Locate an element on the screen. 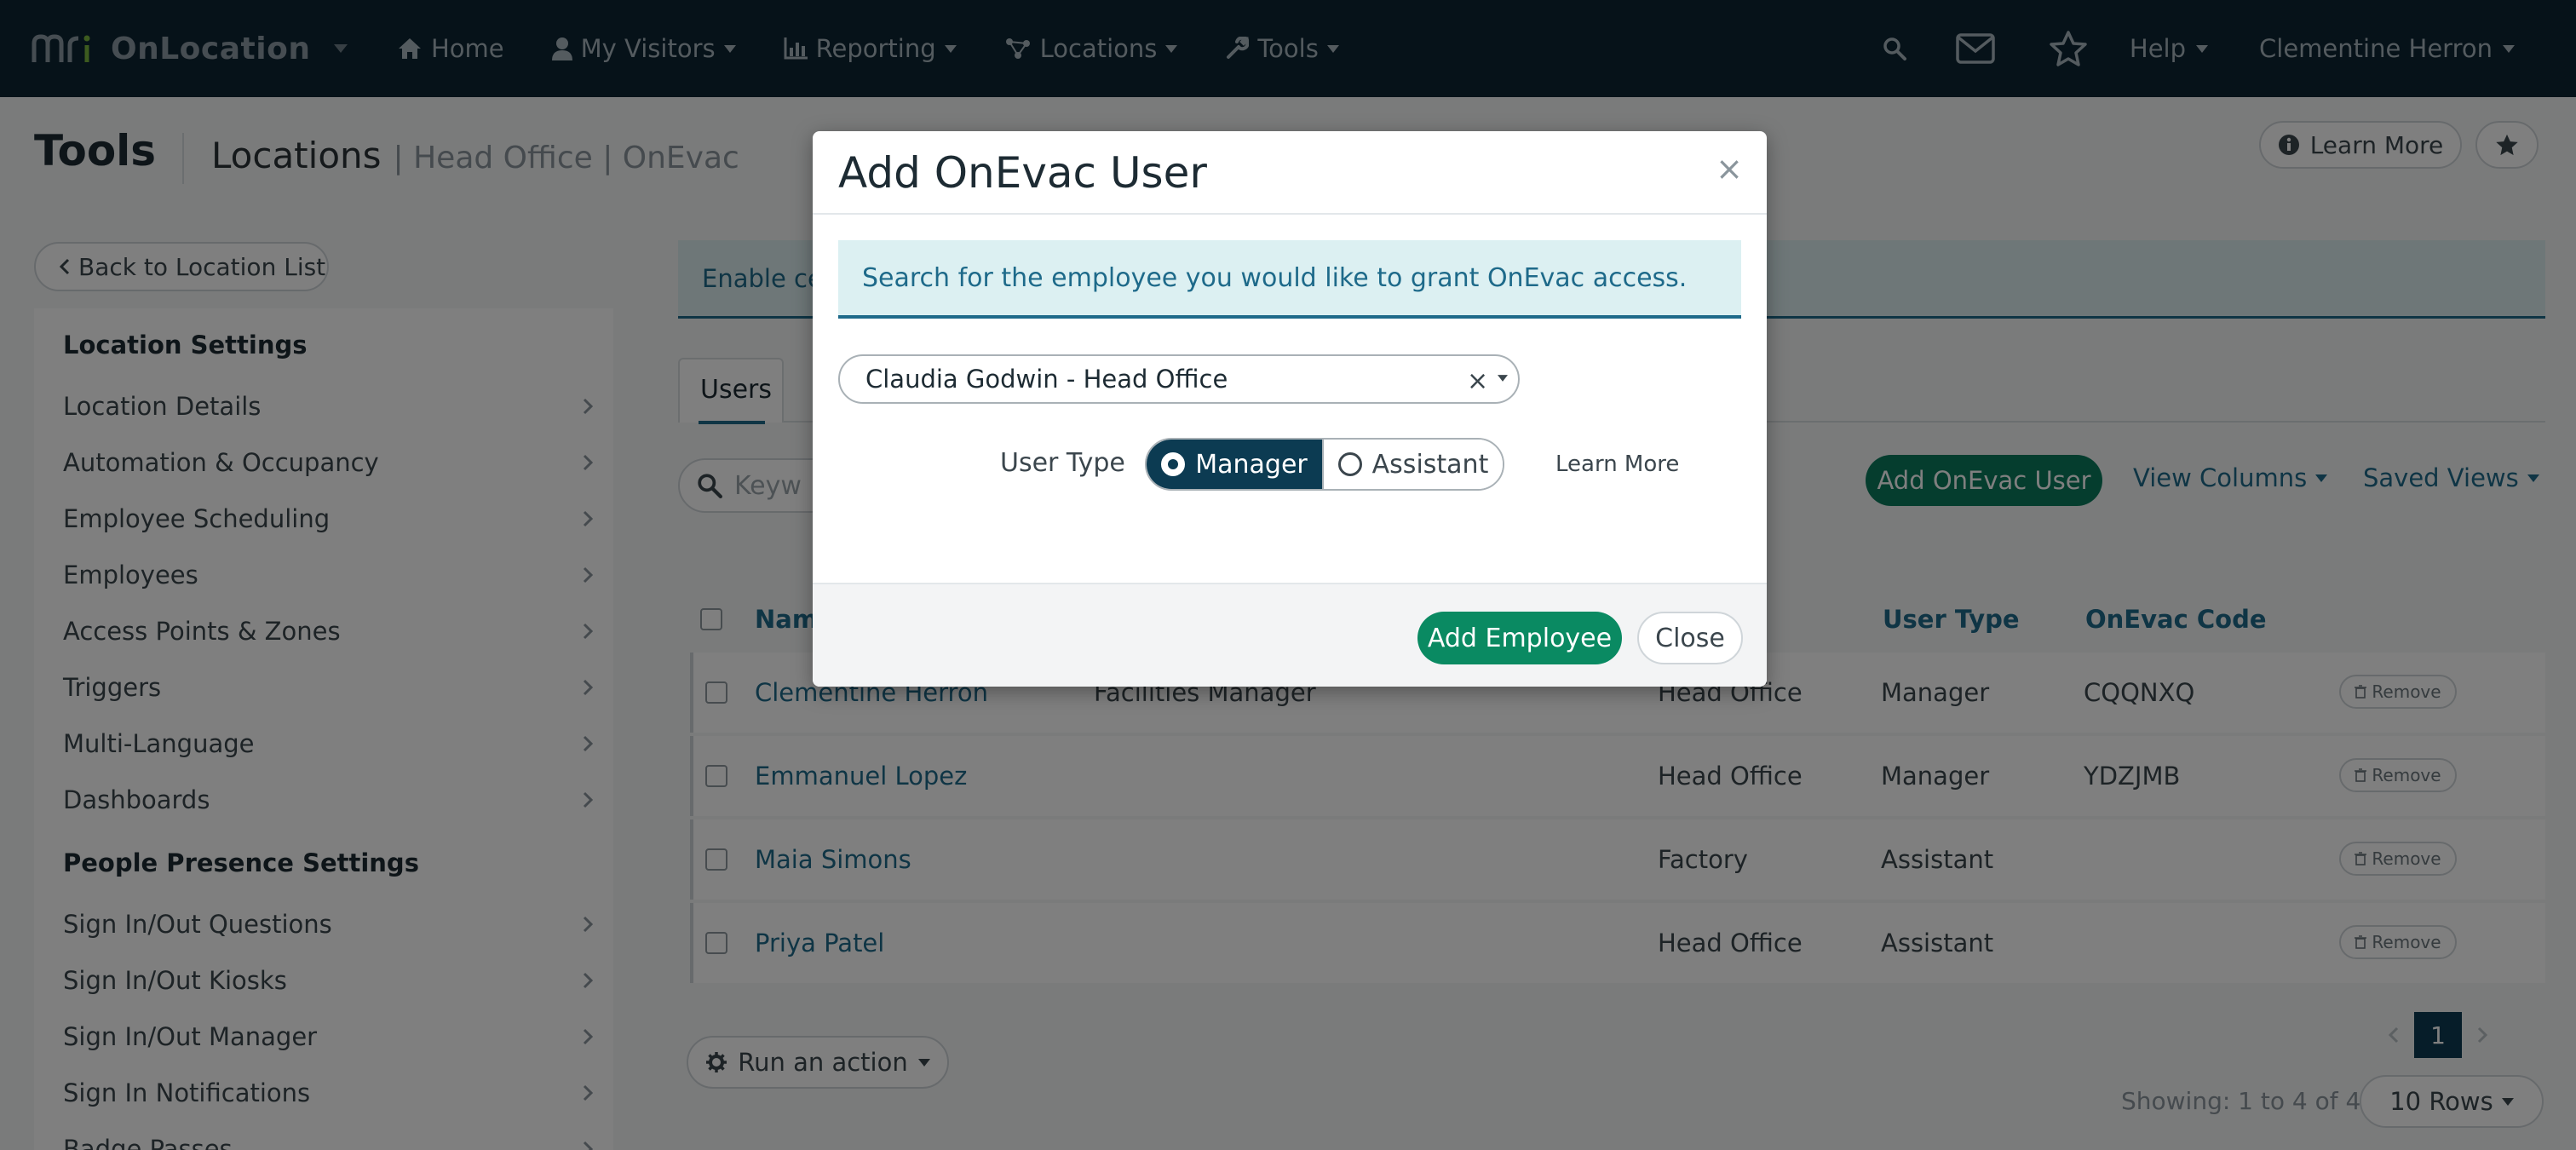 This screenshot has width=2576, height=1150. user-type-assistant-option: Assistant is located at coordinates (1413, 465).